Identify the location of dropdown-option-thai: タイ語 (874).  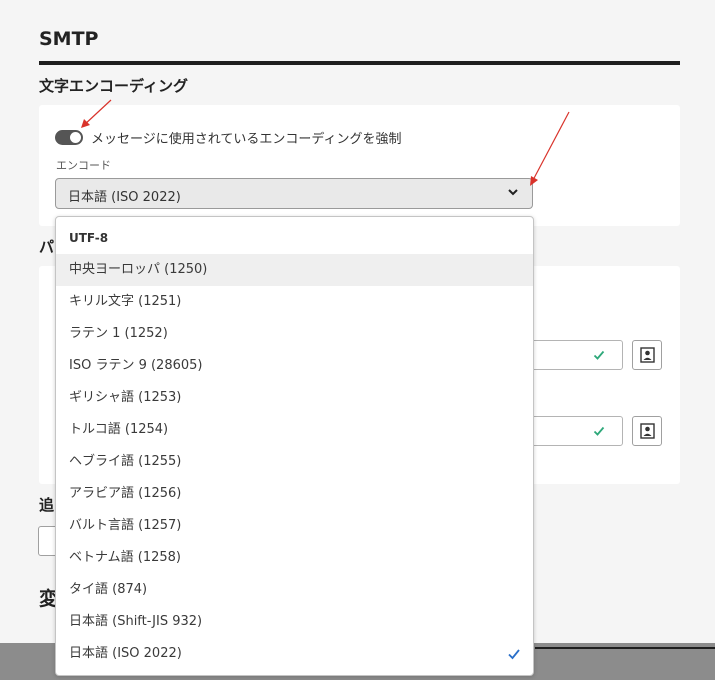
(294, 590).